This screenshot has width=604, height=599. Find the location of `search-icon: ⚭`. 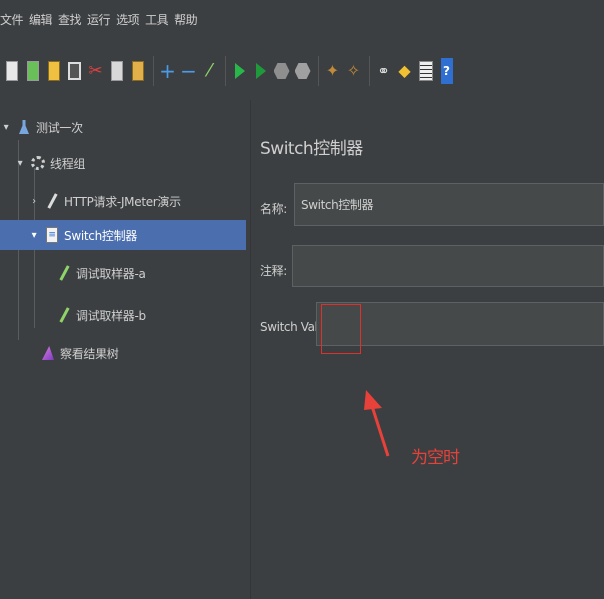

search-icon: ⚭ is located at coordinates (383, 71).